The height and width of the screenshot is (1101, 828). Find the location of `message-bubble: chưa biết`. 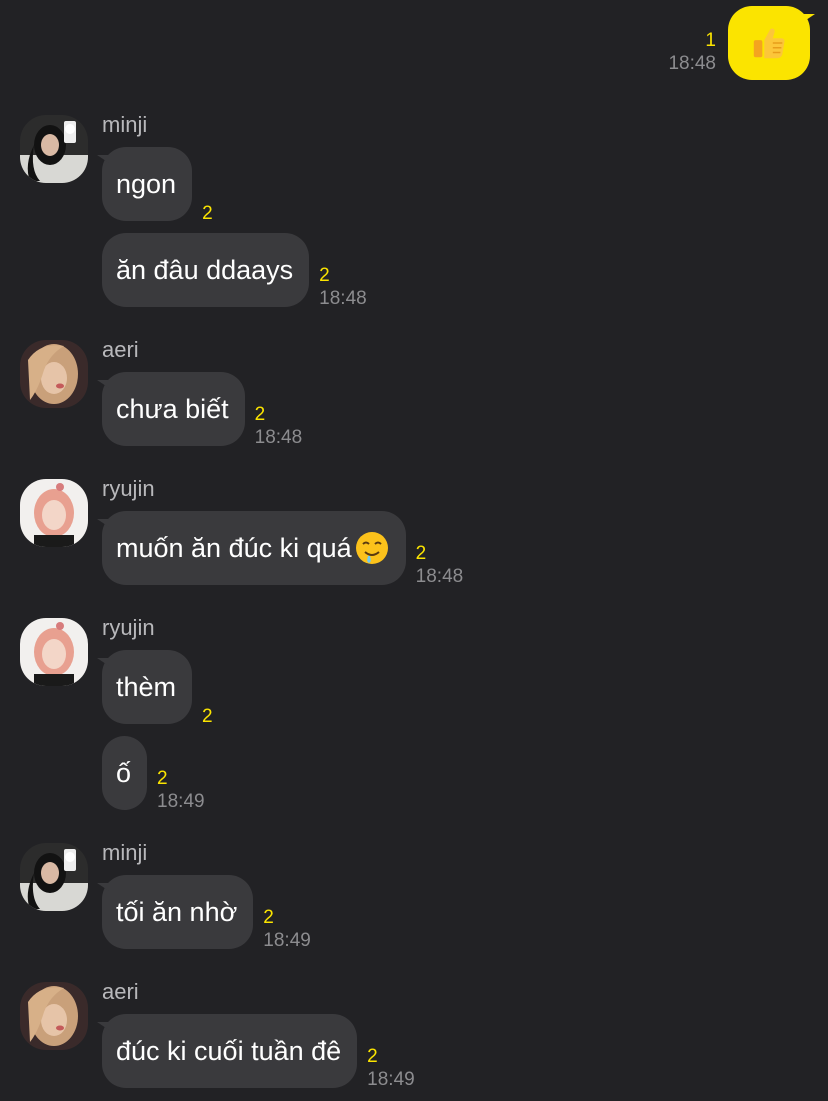

message-bubble: chưa biết is located at coordinates (171, 409).